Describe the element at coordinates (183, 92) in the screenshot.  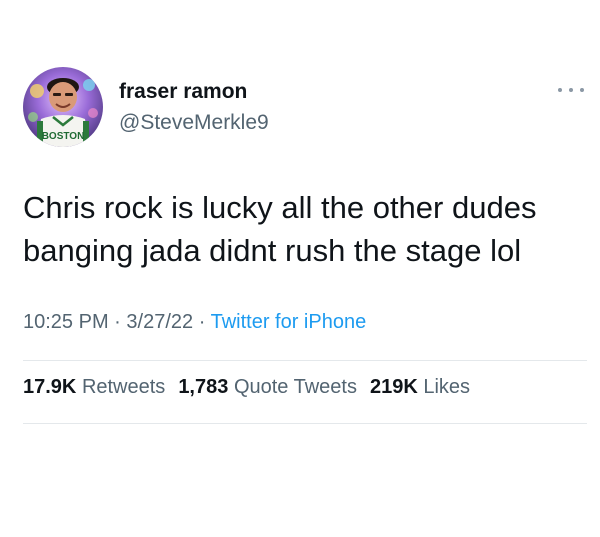
I see `author-name: fraser ramon` at that location.